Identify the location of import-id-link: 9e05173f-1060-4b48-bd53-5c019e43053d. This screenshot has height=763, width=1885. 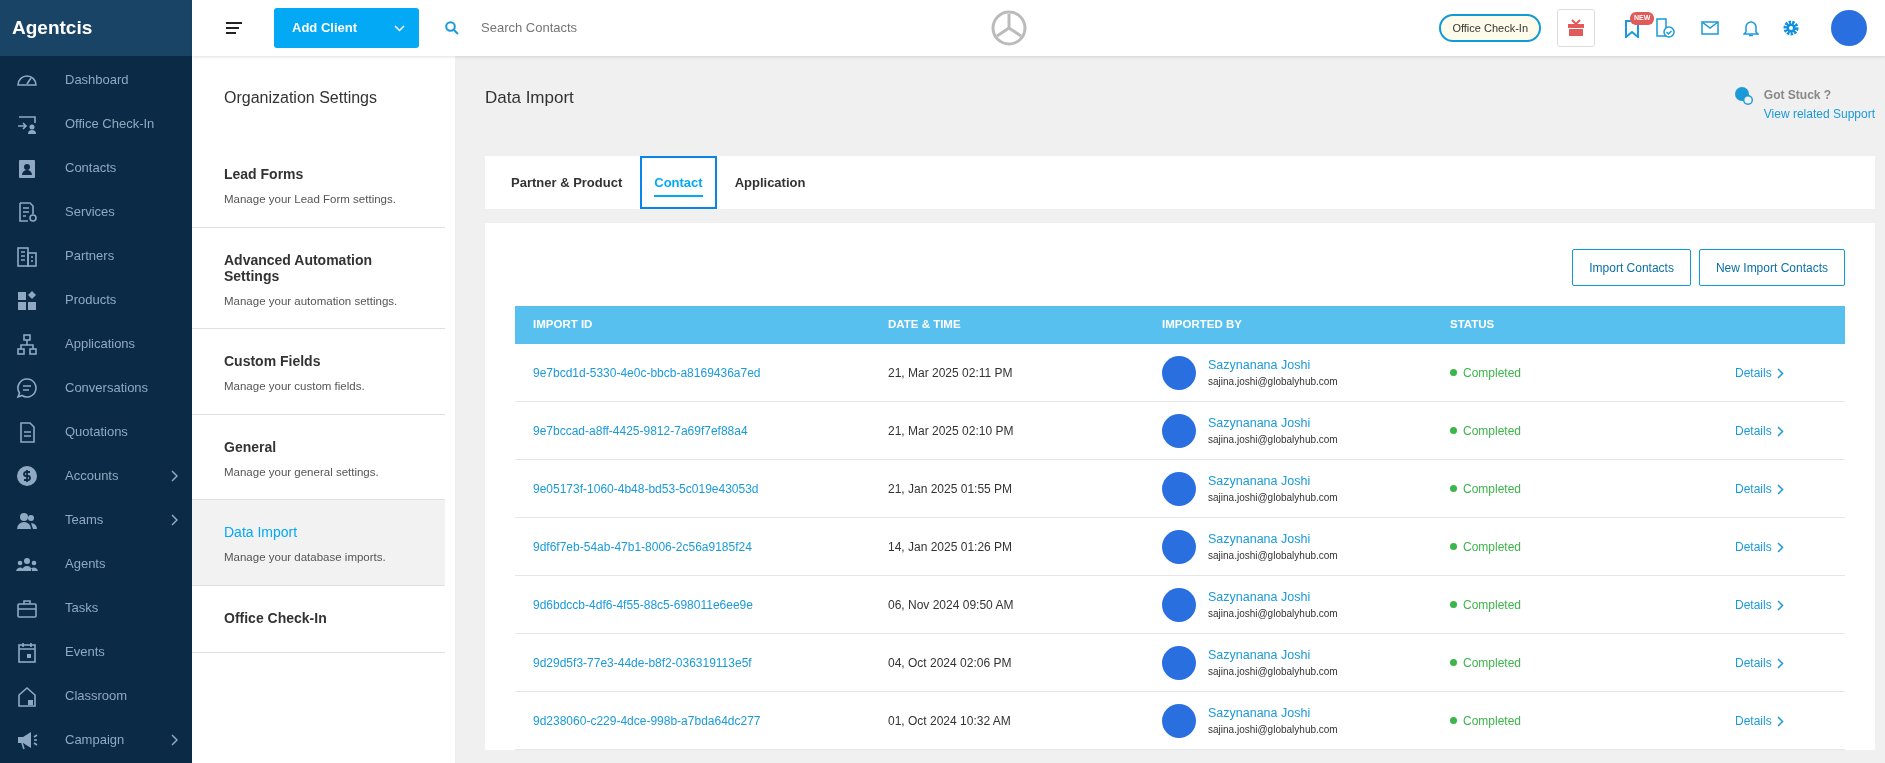
(646, 488).